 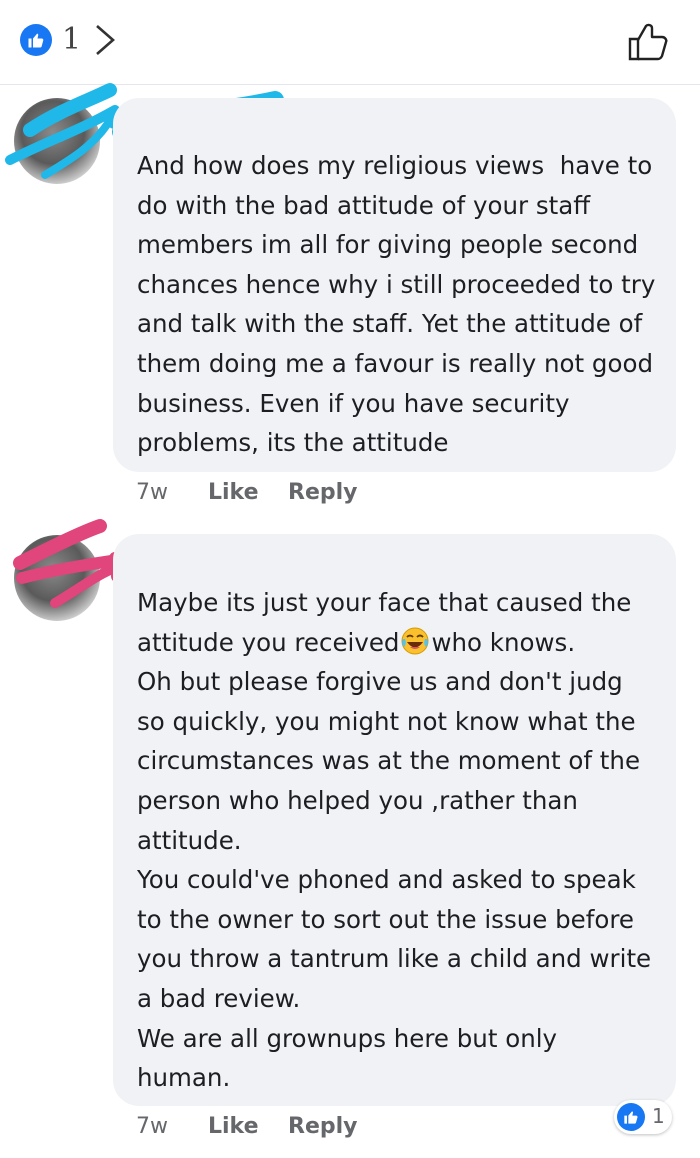 I want to click on laughing-crying-emoji-icon, so click(x=415, y=641).